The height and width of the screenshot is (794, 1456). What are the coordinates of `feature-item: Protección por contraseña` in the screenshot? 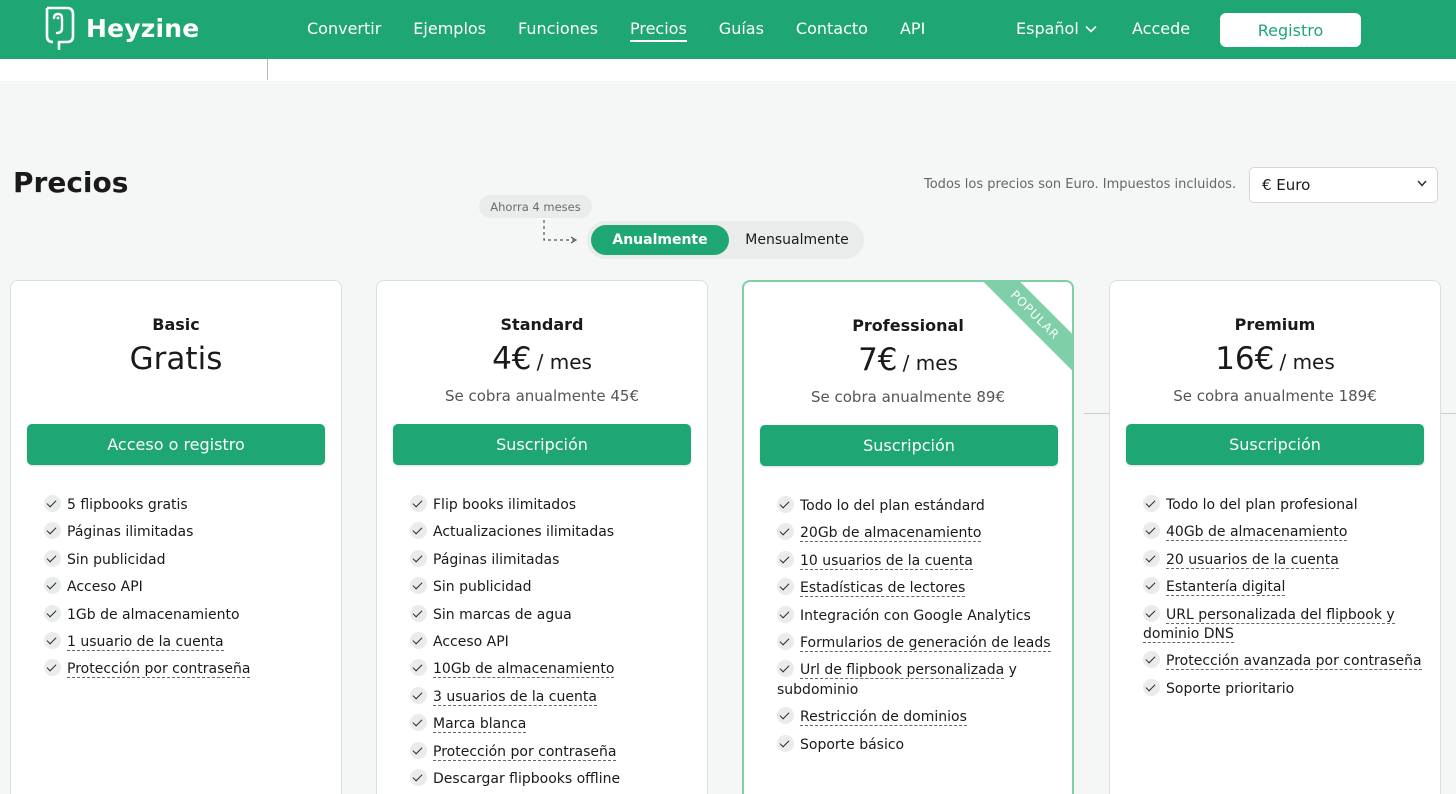 It's located at (555, 752).